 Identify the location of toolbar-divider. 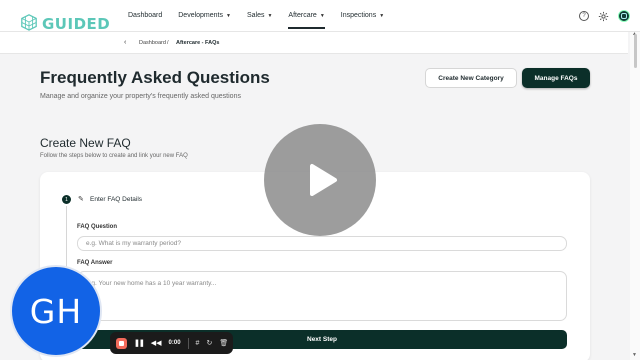
(188, 343).